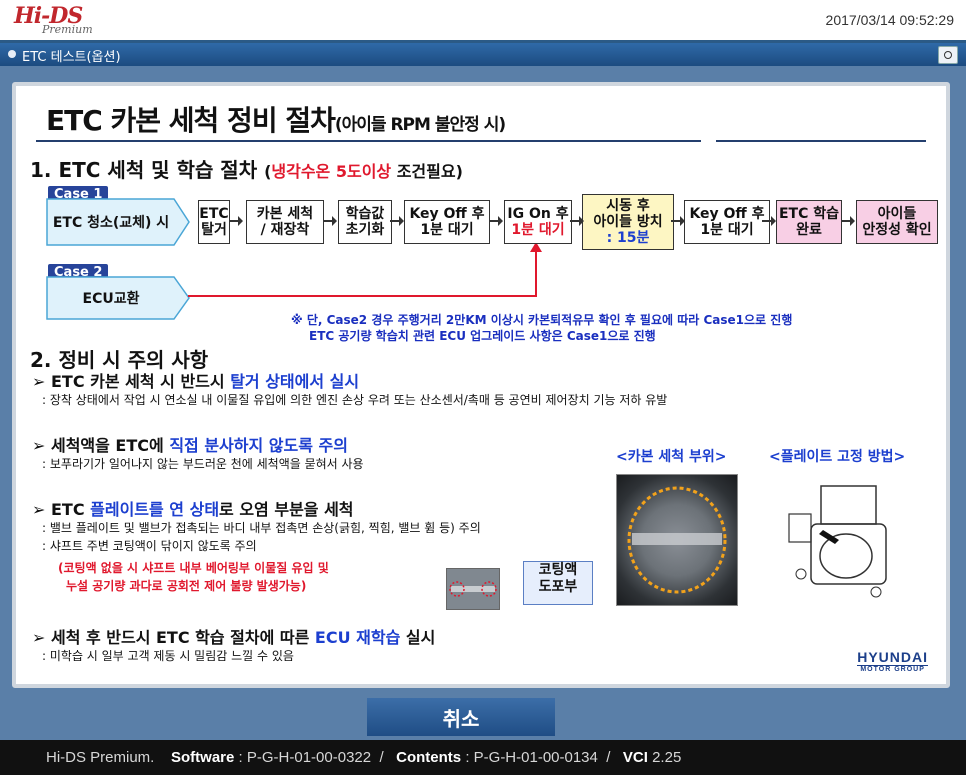 This screenshot has width=966, height=775. Describe the element at coordinates (305, 757) in the screenshot. I see `footer-software-value: : P-G-H-01-00-0322` at that location.